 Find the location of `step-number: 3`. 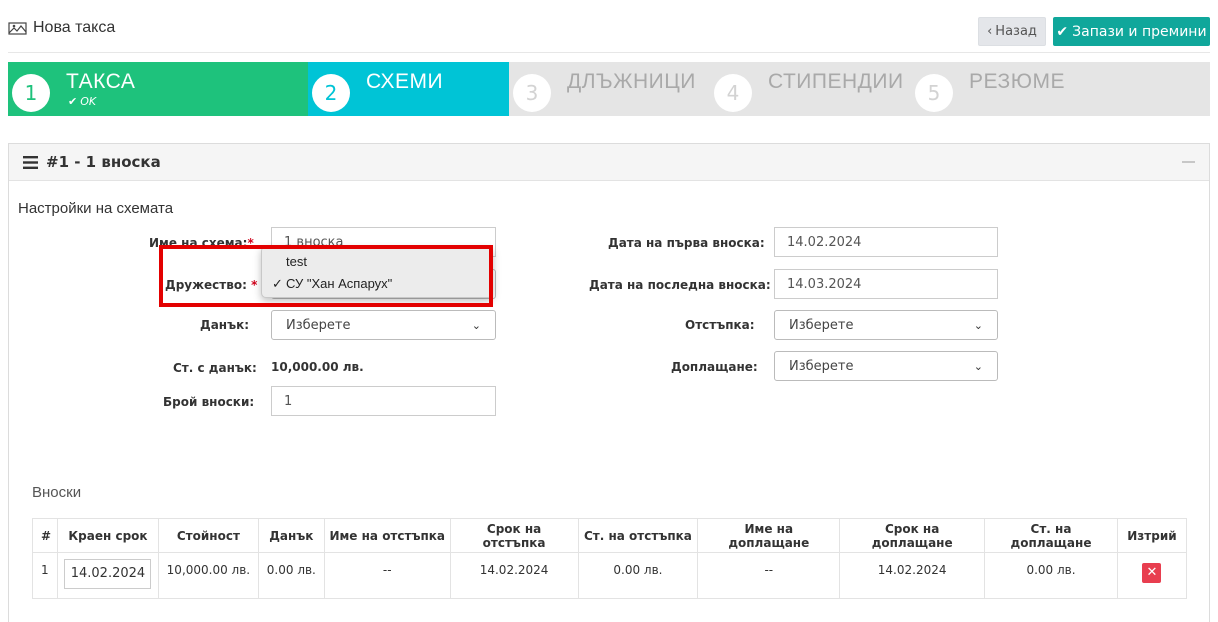

step-number: 3 is located at coordinates (532, 93).